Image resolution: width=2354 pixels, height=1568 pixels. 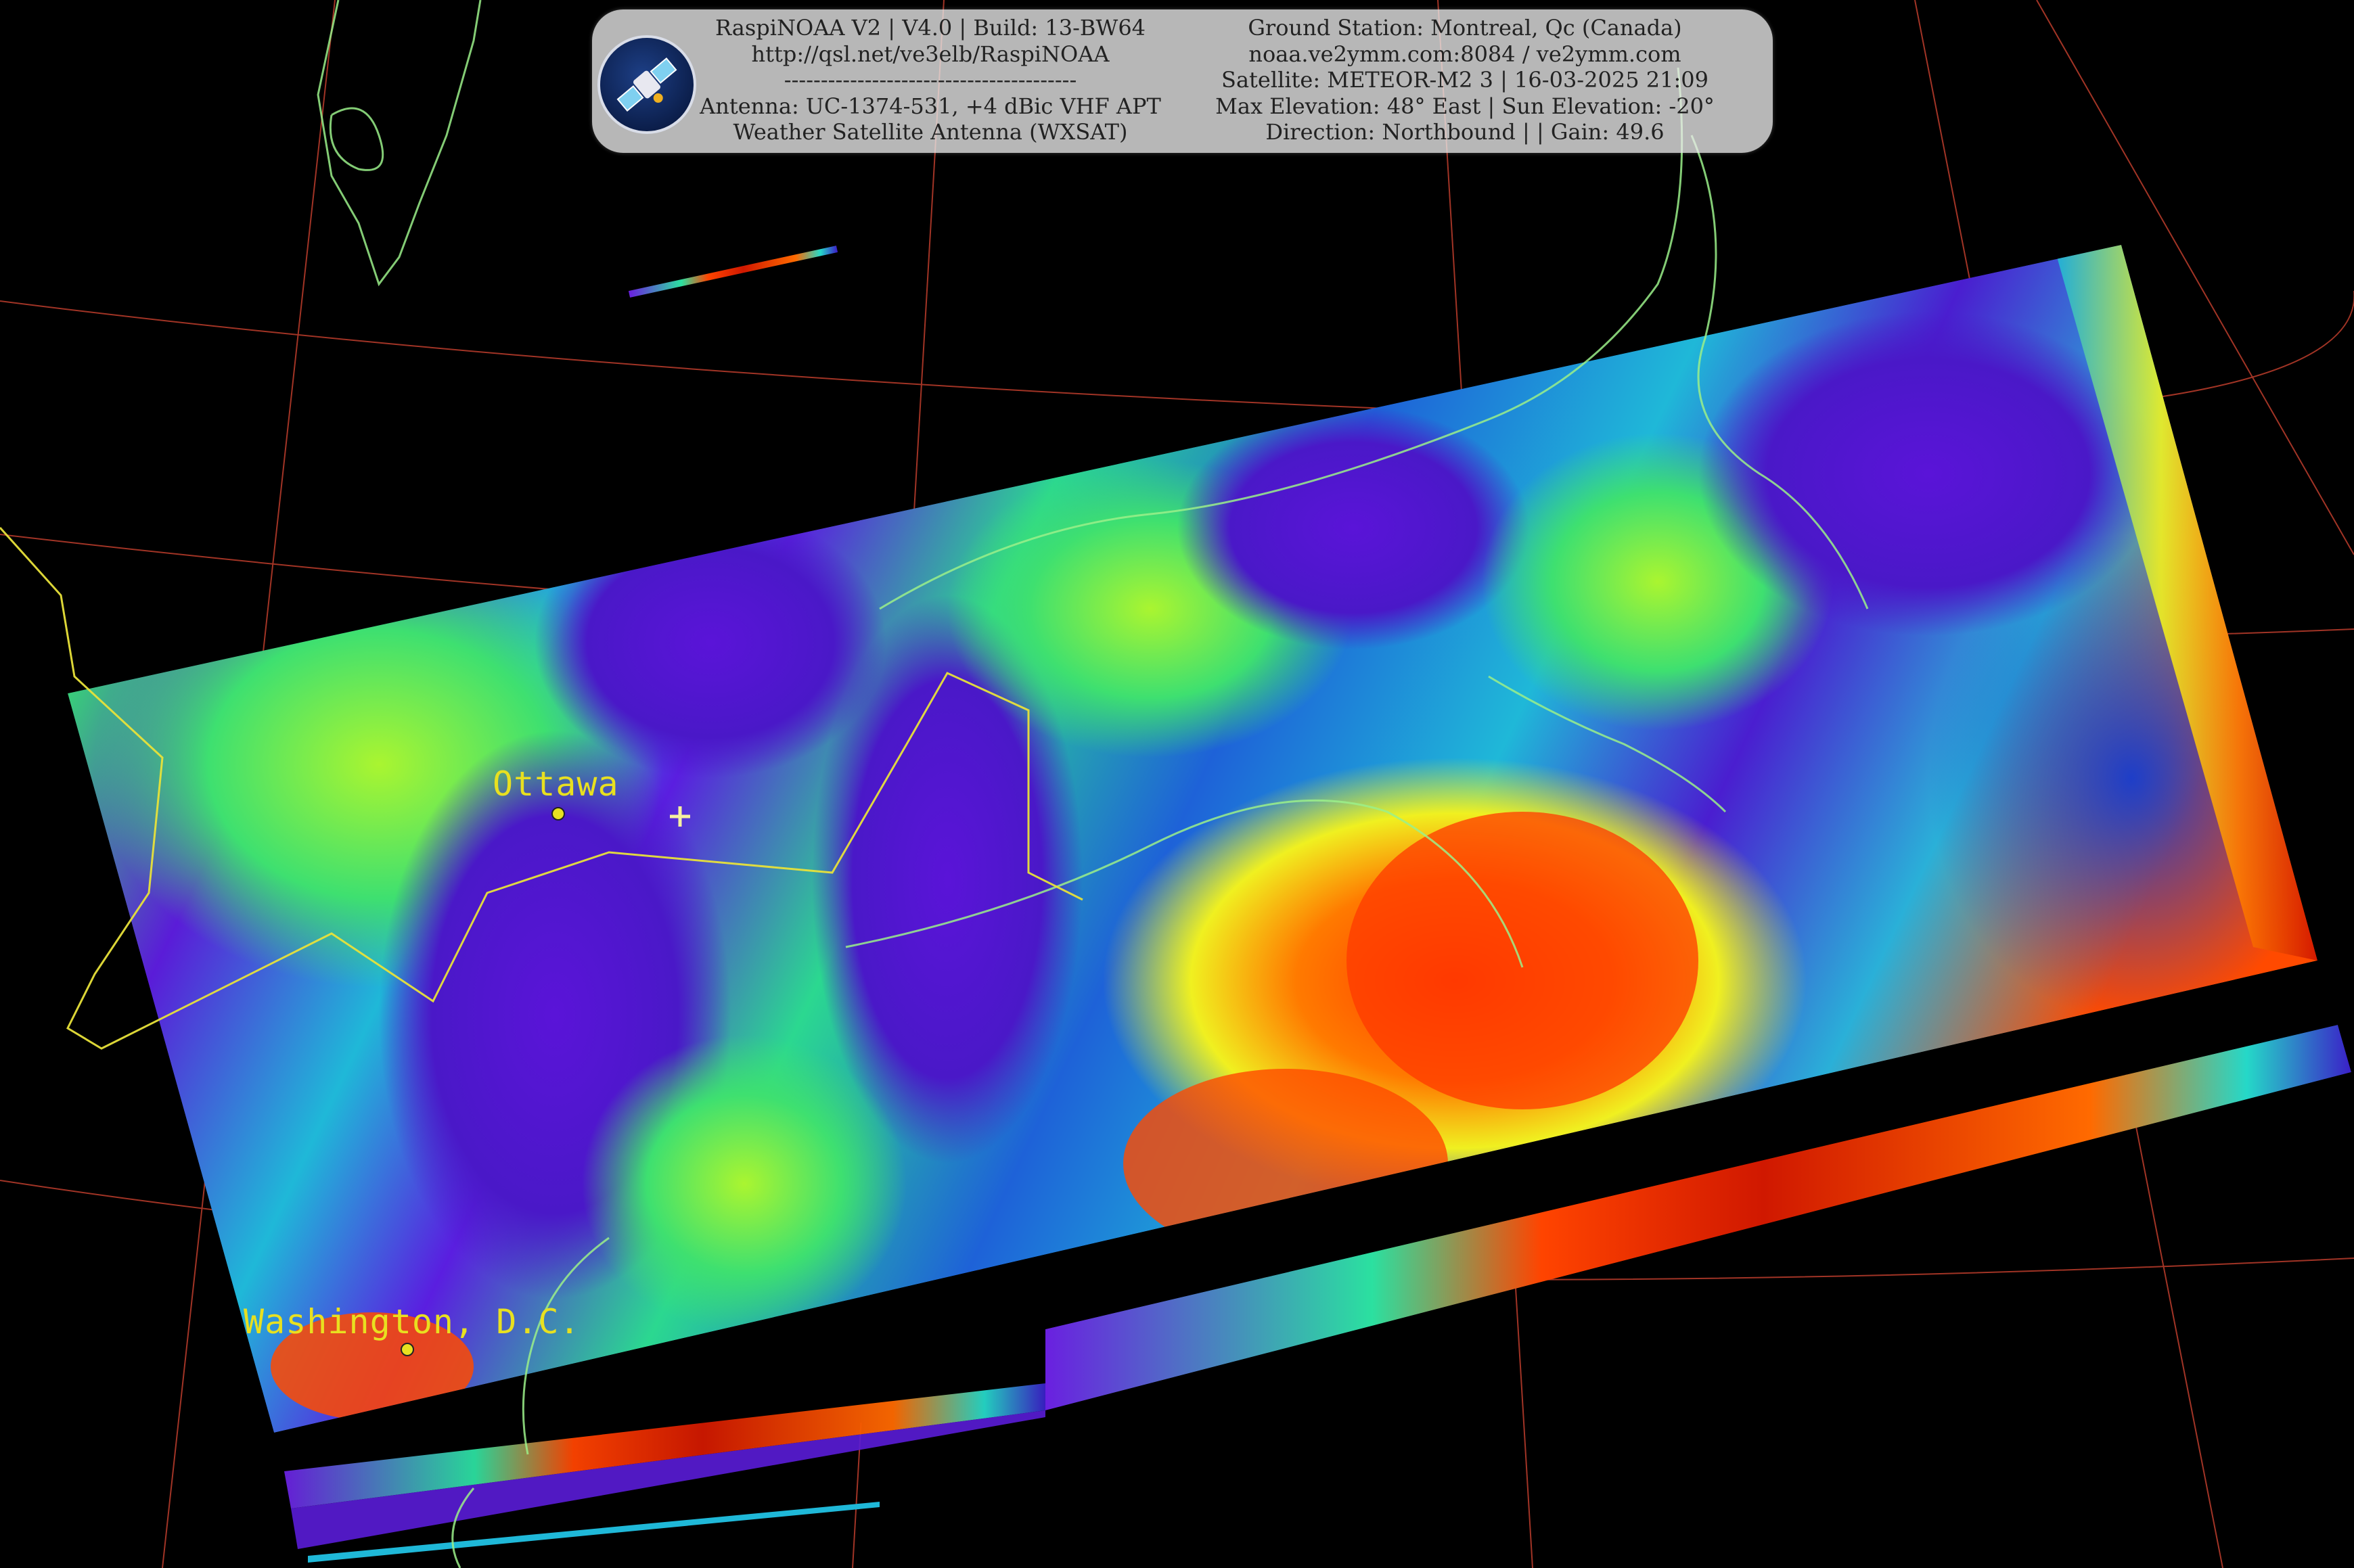 I want to click on ground-station: Ground Station: Montreal, Qc (Canada), so click(x=1465, y=28).